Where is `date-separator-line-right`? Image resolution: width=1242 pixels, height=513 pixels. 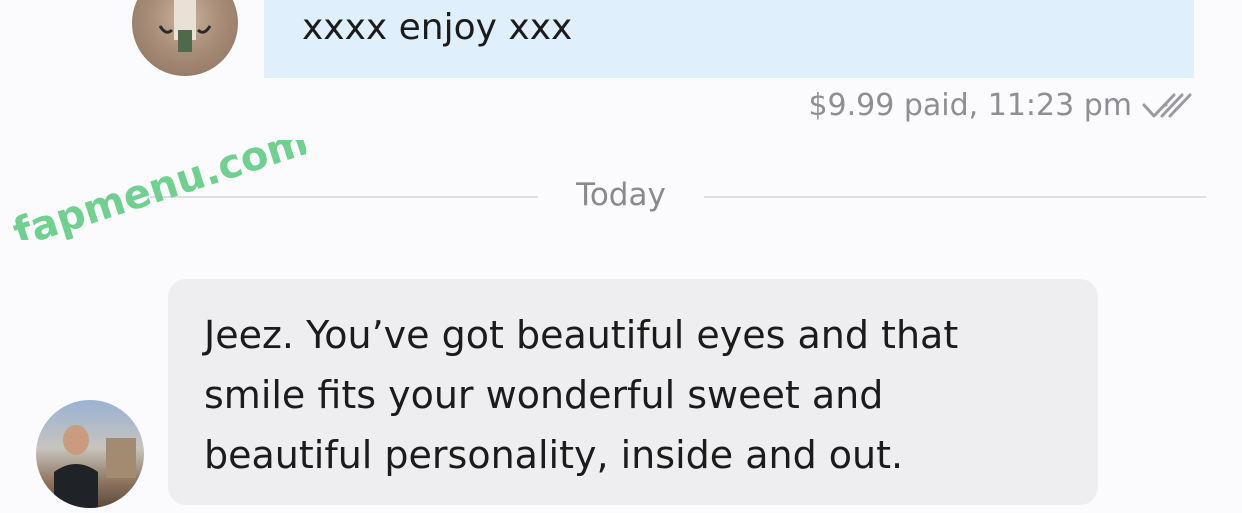 date-separator-line-right is located at coordinates (955, 197).